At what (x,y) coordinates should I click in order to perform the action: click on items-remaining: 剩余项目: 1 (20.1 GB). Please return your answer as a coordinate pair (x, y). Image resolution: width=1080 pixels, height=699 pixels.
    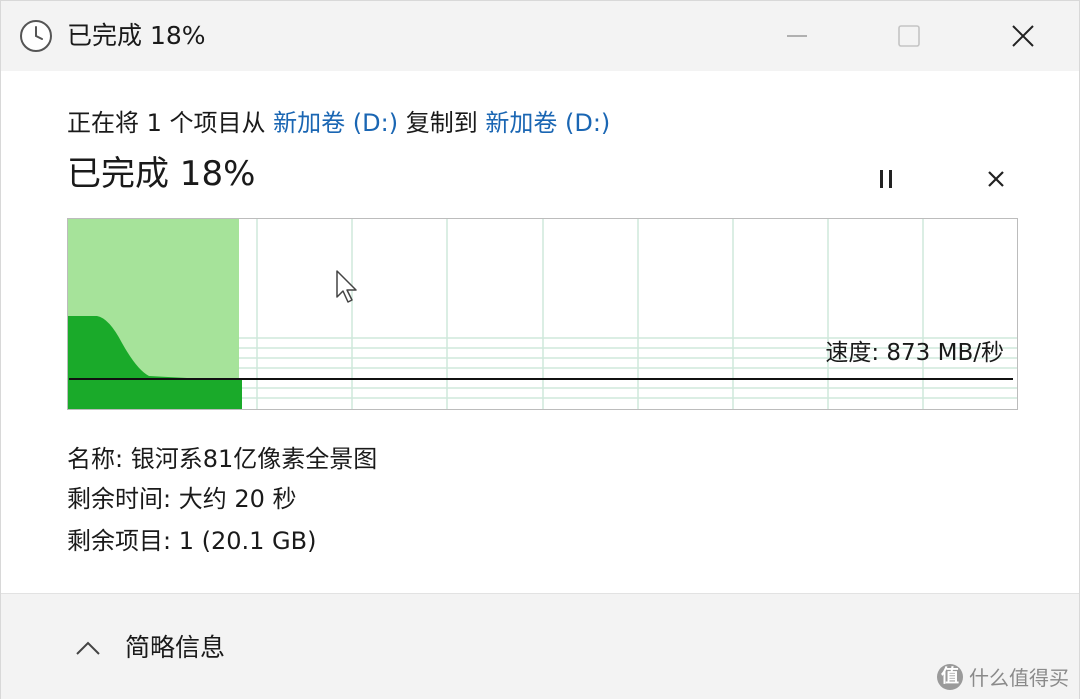
    Looking at the image, I should click on (192, 541).